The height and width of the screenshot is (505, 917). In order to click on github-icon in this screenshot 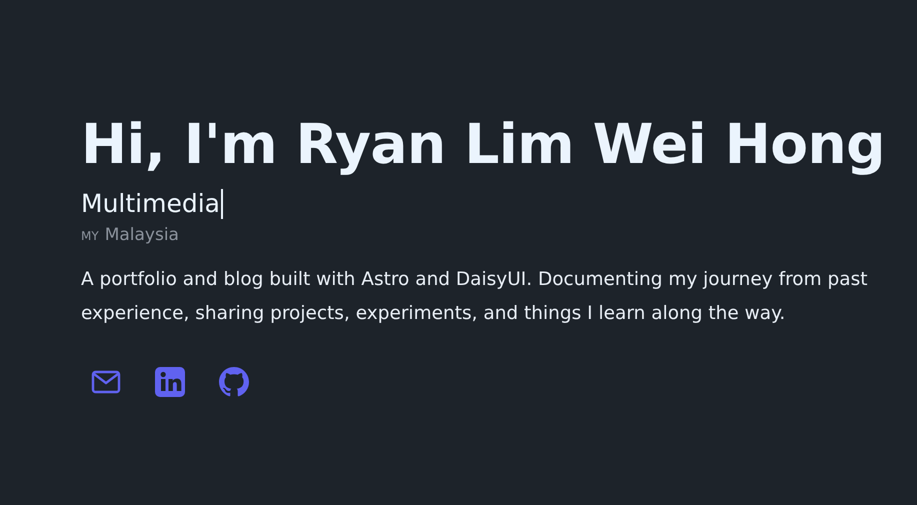, I will do `click(234, 382)`.